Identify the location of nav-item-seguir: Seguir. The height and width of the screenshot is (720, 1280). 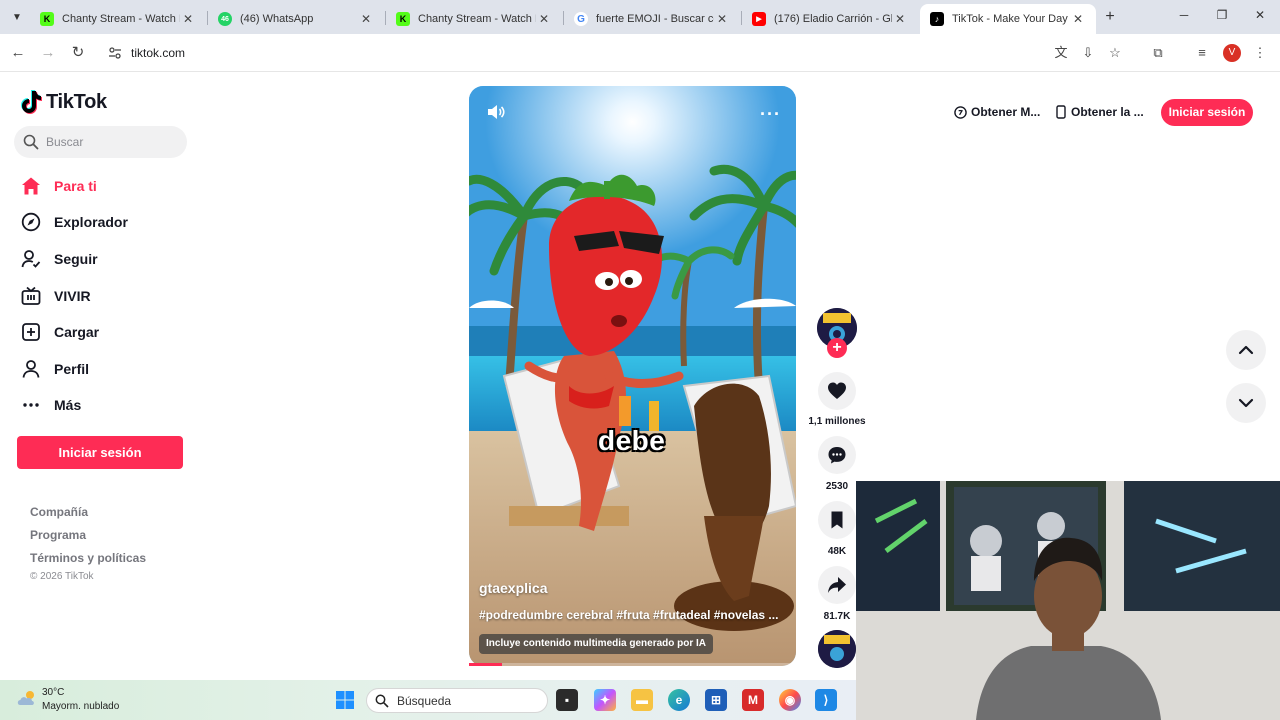
(59, 259).